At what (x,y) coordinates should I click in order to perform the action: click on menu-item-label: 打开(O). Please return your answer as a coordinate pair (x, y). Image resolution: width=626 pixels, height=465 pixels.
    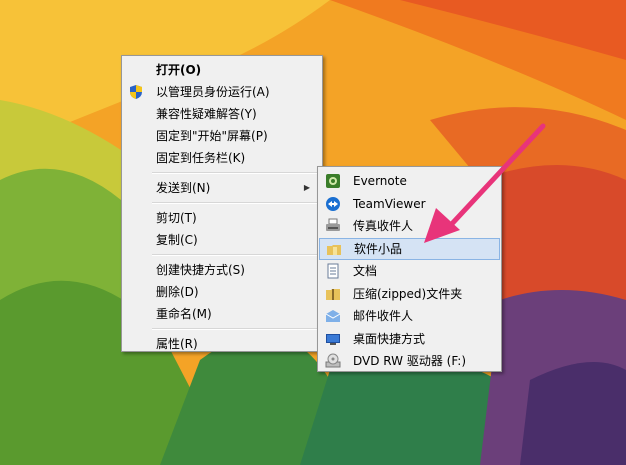
    Looking at the image, I should click on (179, 70).